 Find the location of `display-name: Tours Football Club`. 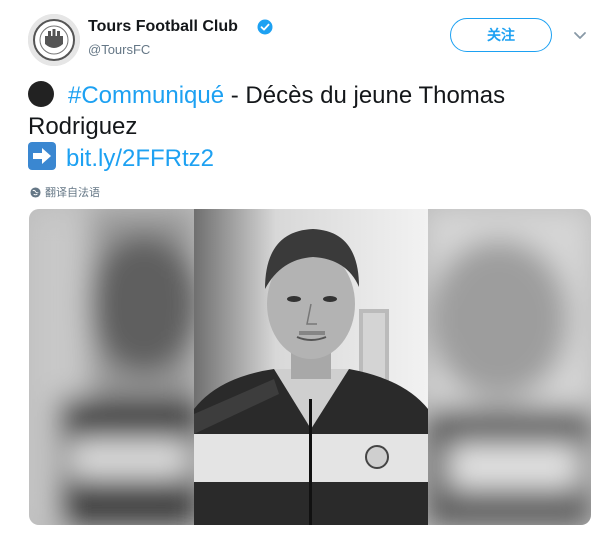

display-name: Tours Football Club is located at coordinates (163, 27).